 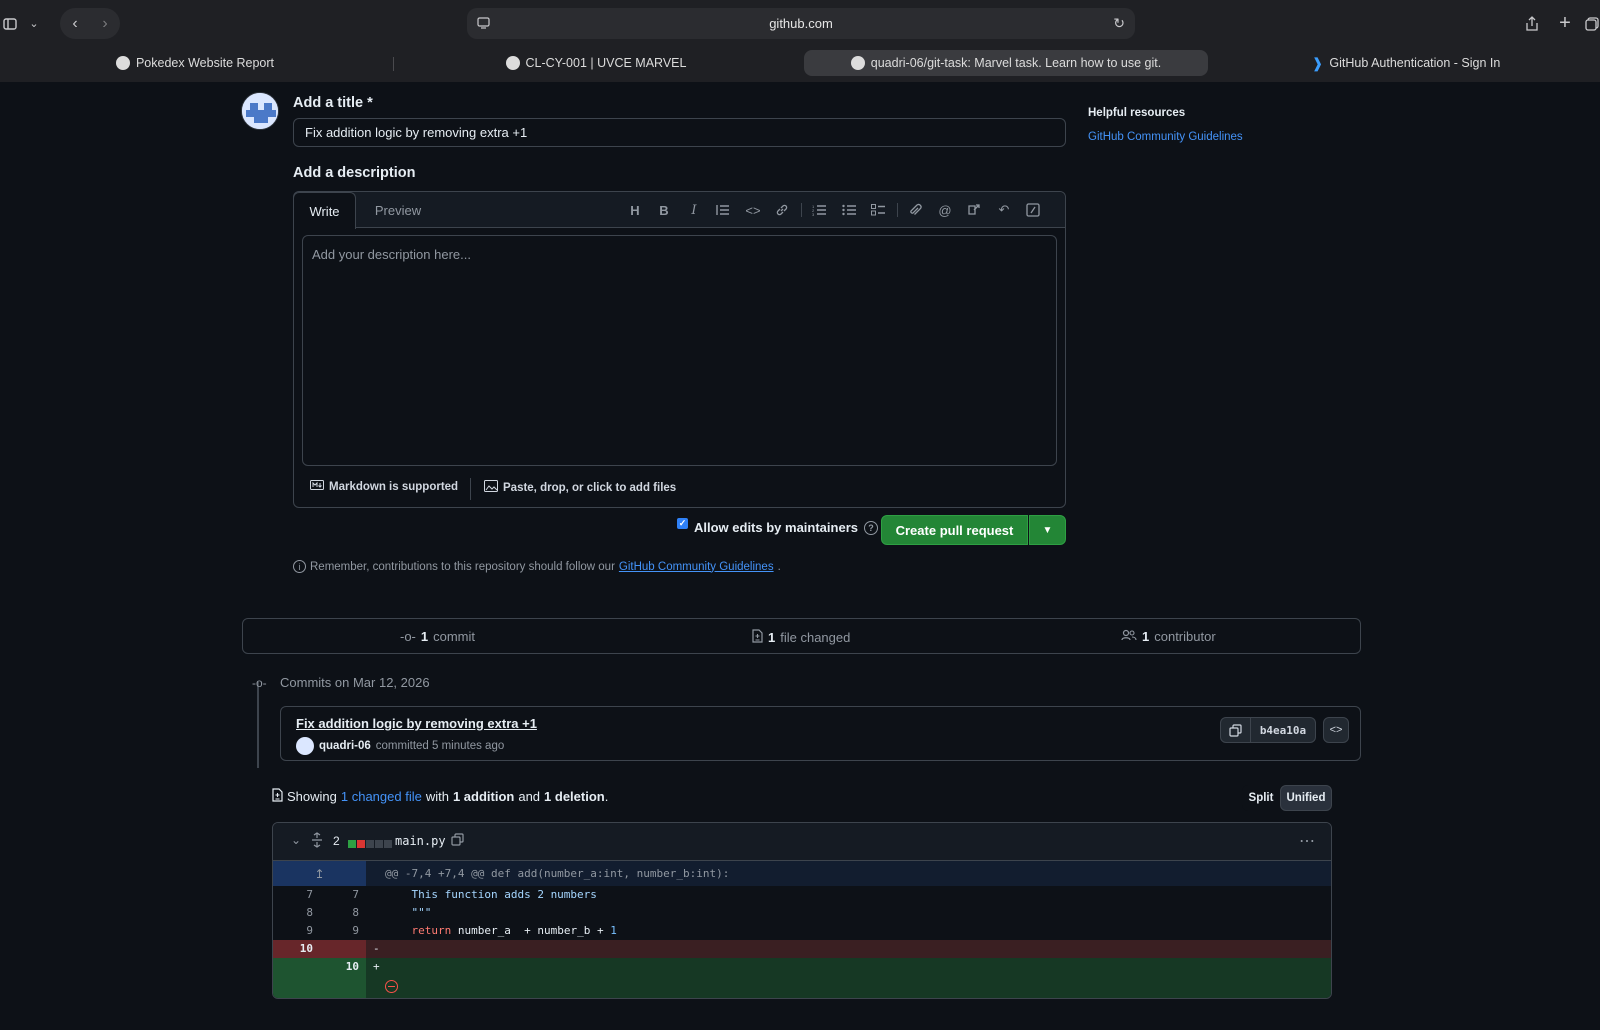 I want to click on github-icon, so click(x=857, y=63).